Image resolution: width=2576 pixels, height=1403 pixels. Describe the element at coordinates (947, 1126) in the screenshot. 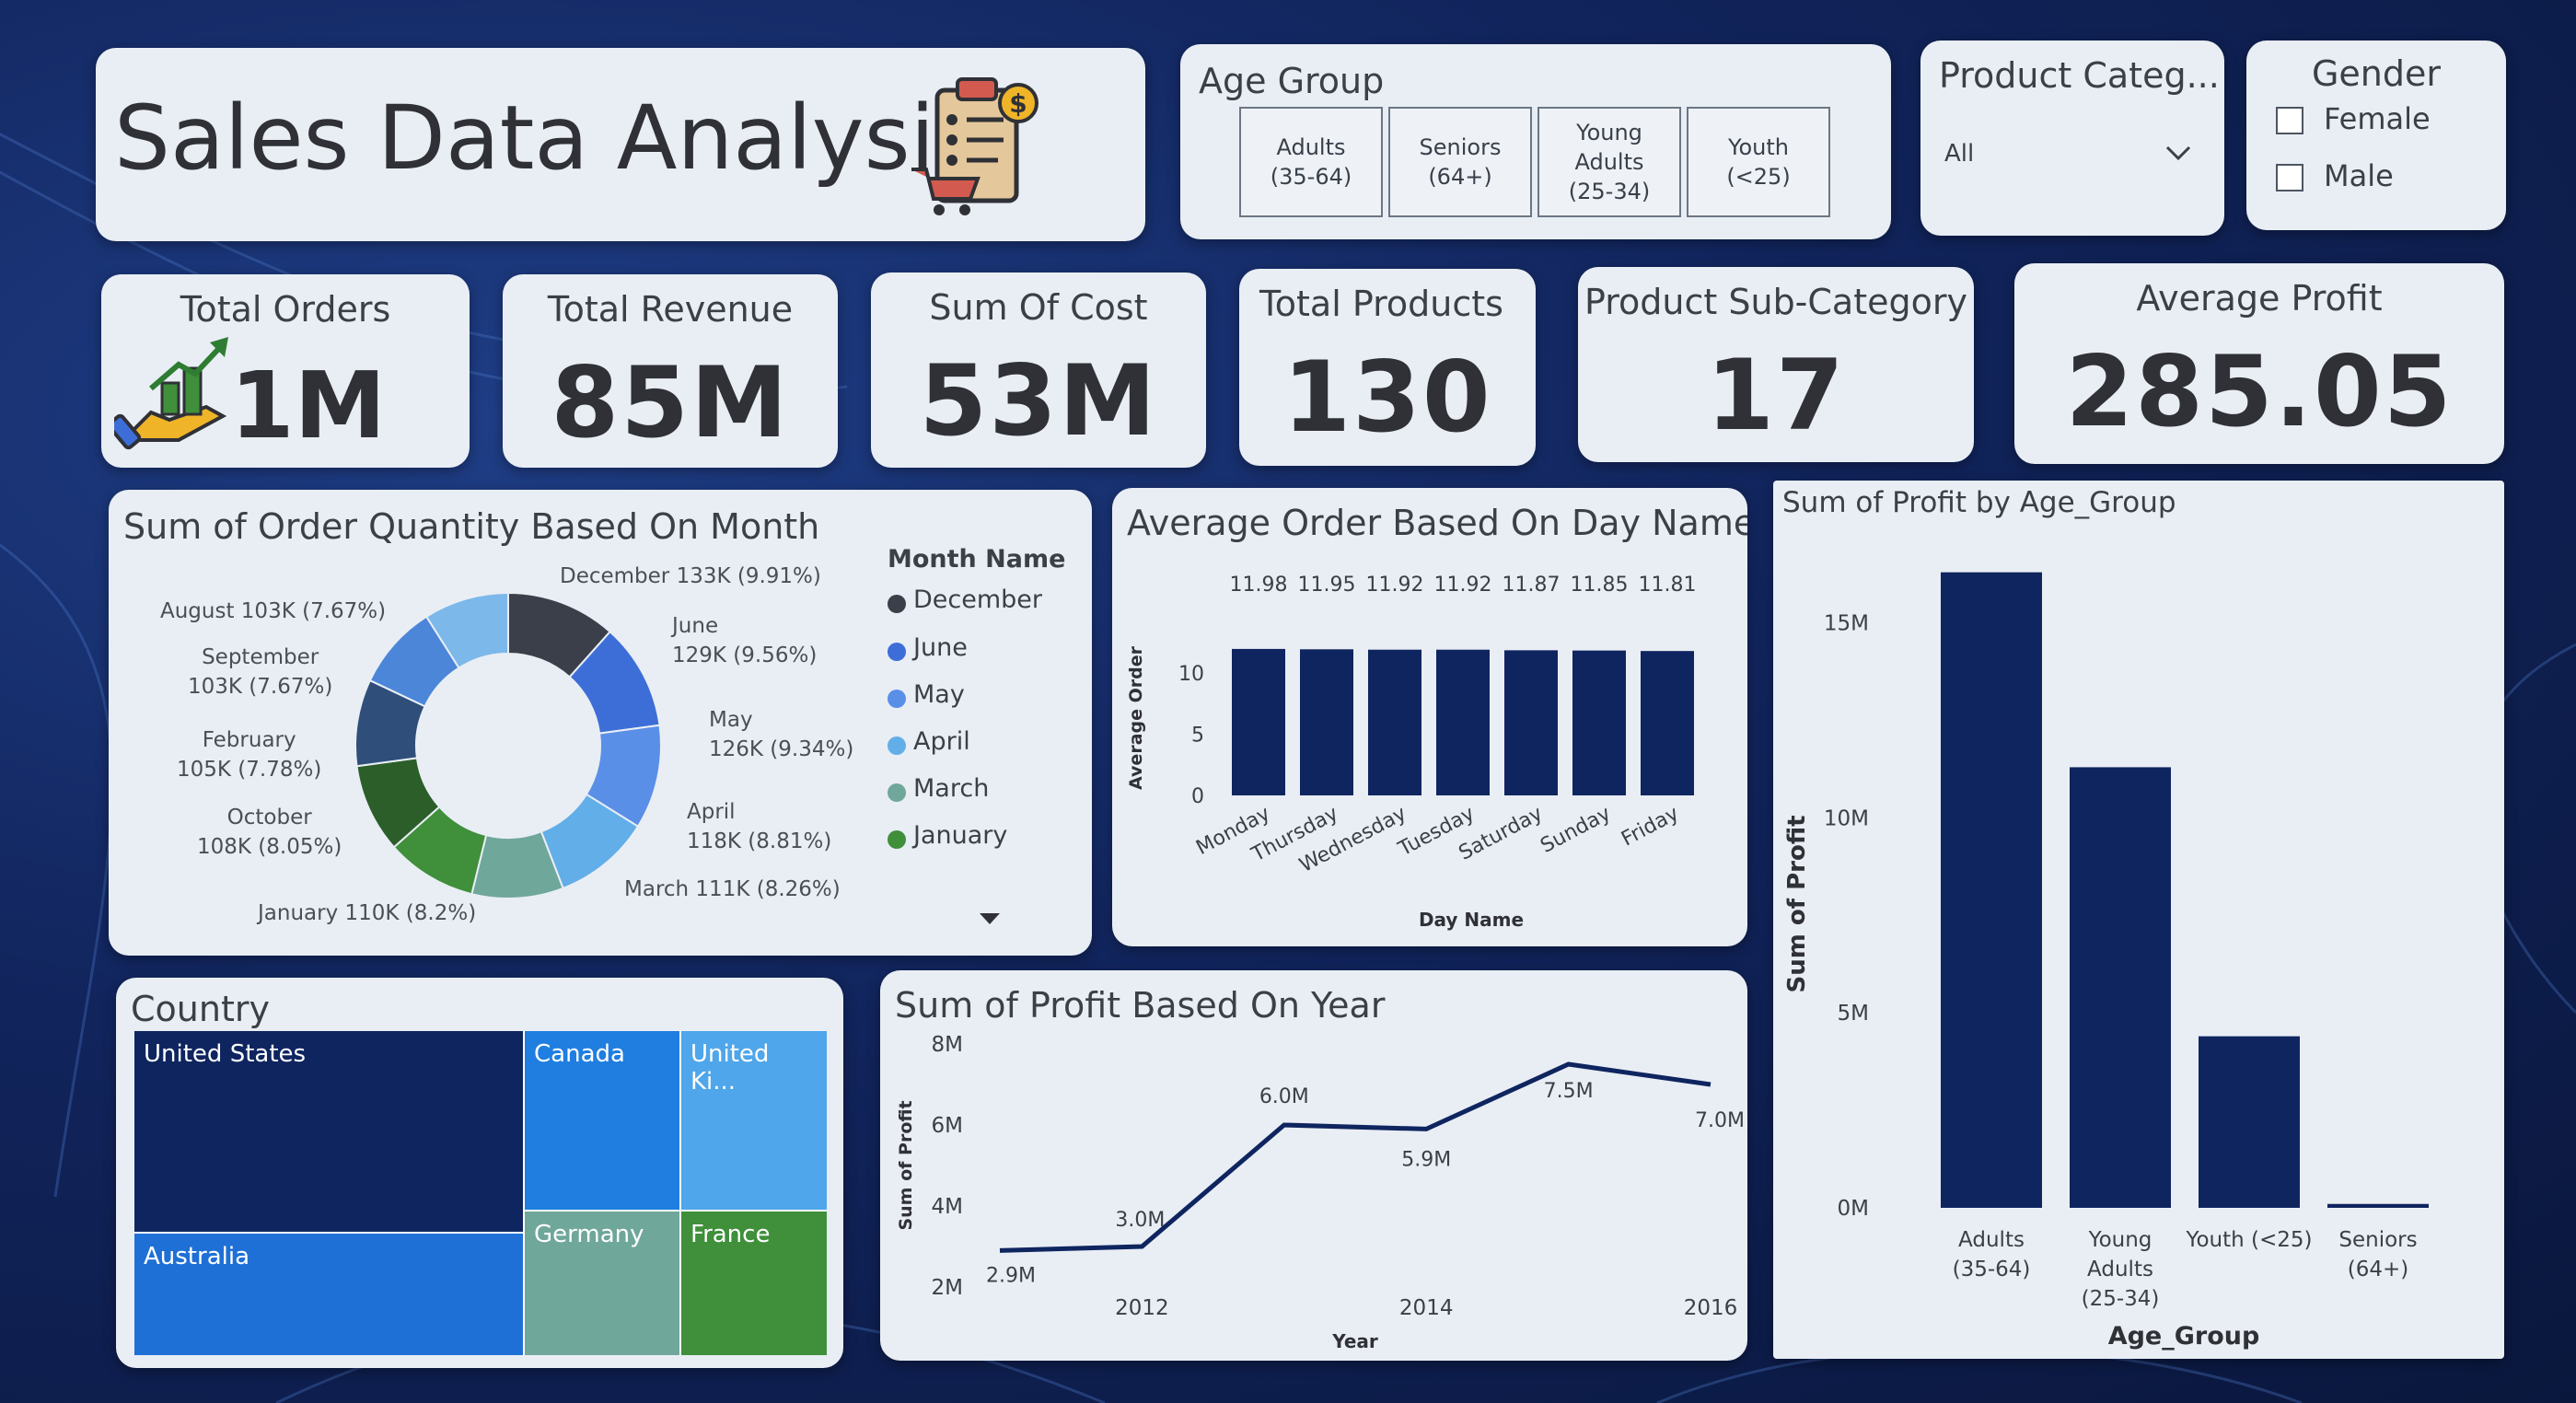

I see `y-tick-label: 6M` at that location.